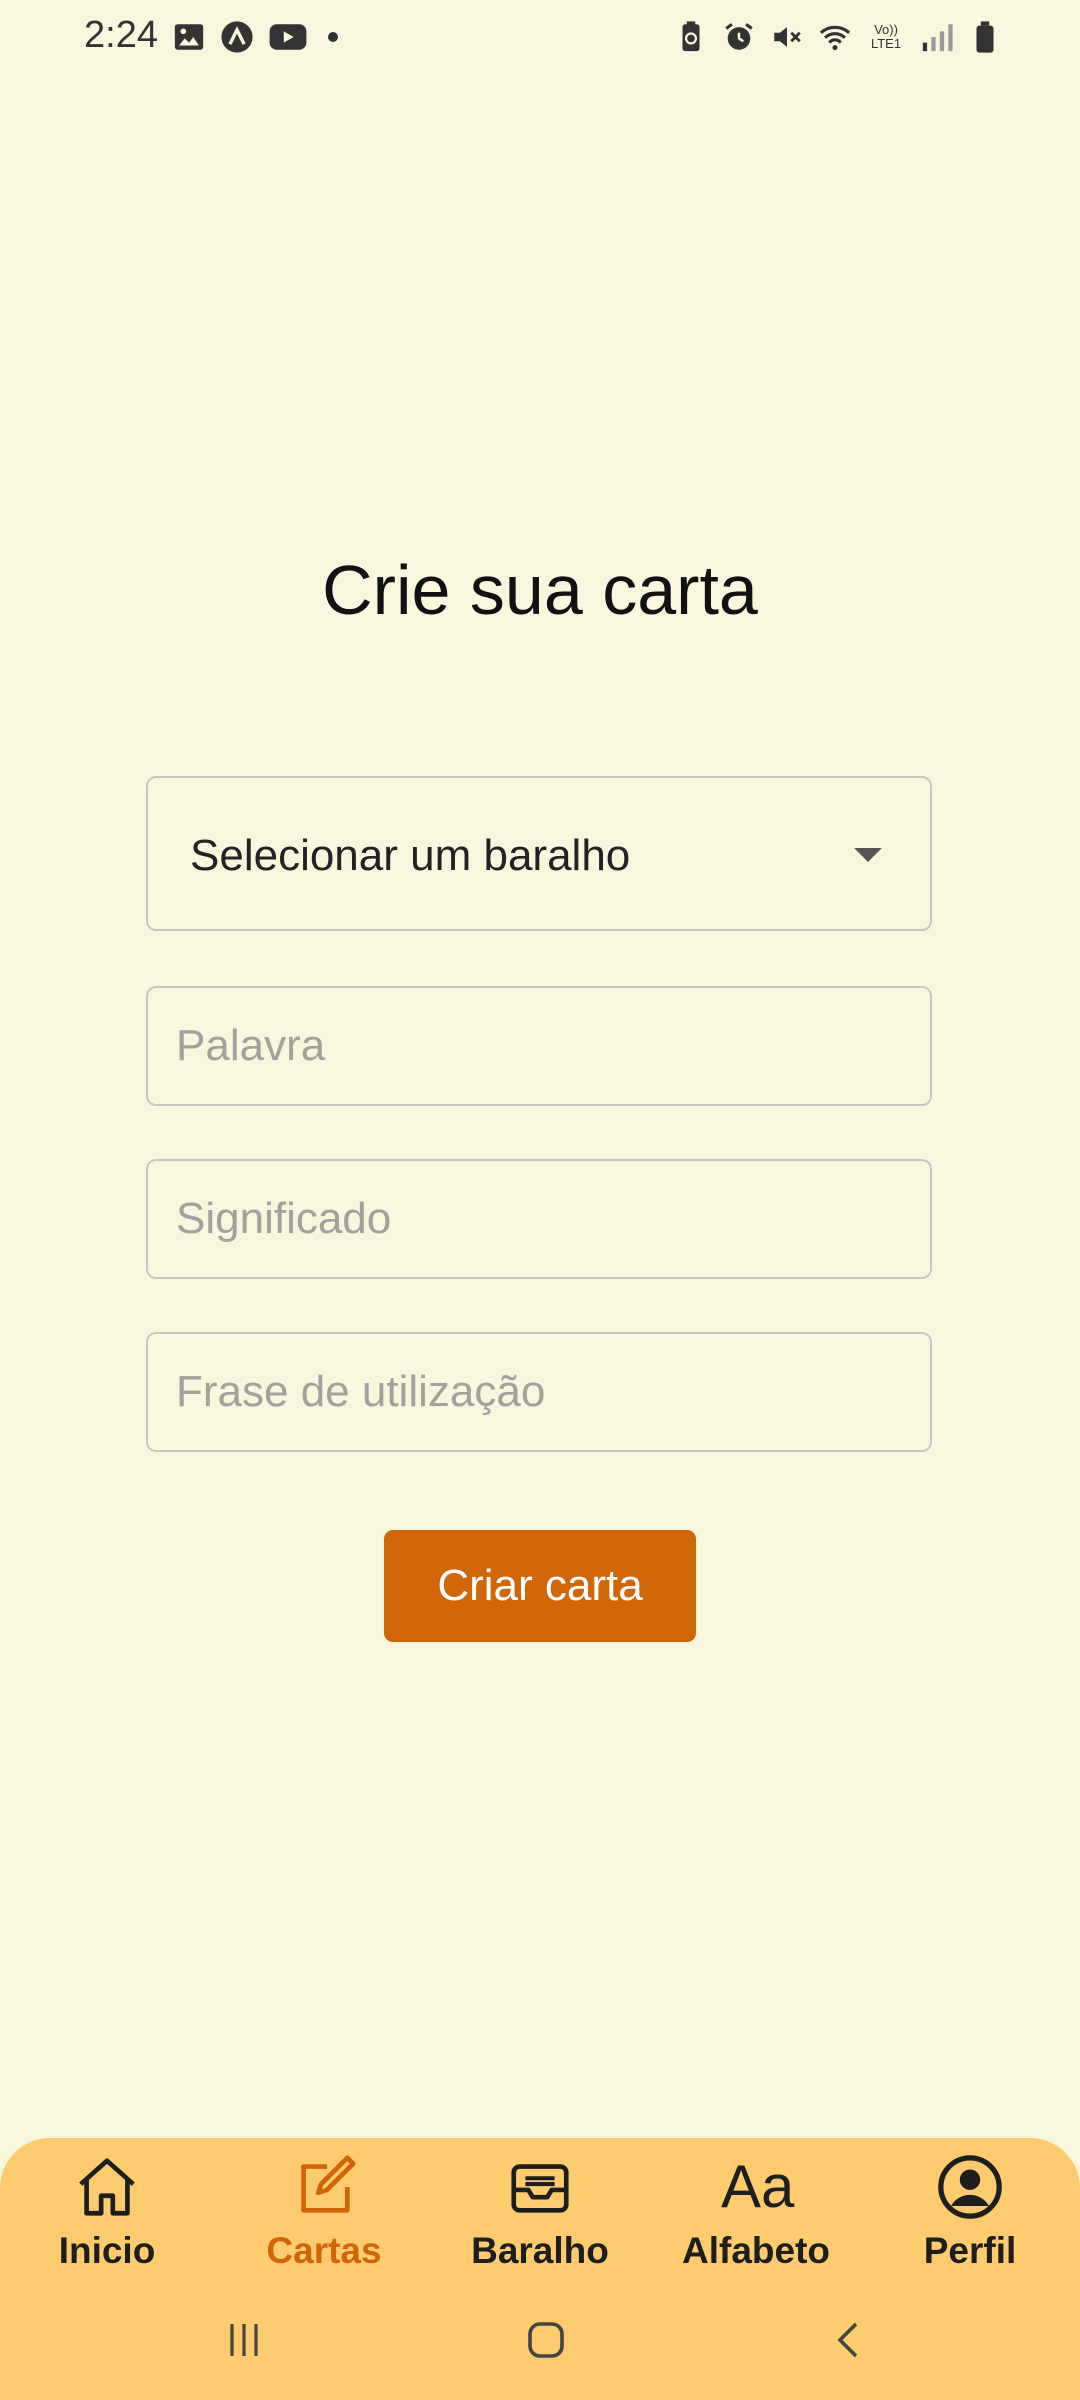  Describe the element at coordinates (540, 2188) in the screenshot. I see `inbox-icon` at that location.